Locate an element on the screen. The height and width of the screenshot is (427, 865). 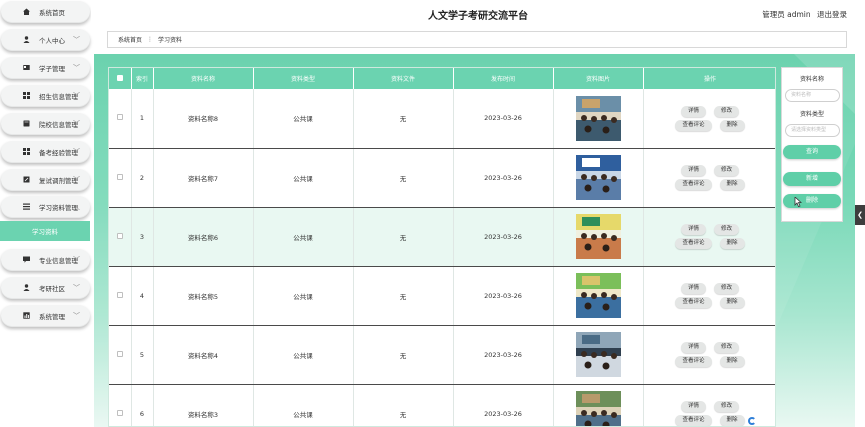
material-name: 资料名称5 is located at coordinates (203, 296).